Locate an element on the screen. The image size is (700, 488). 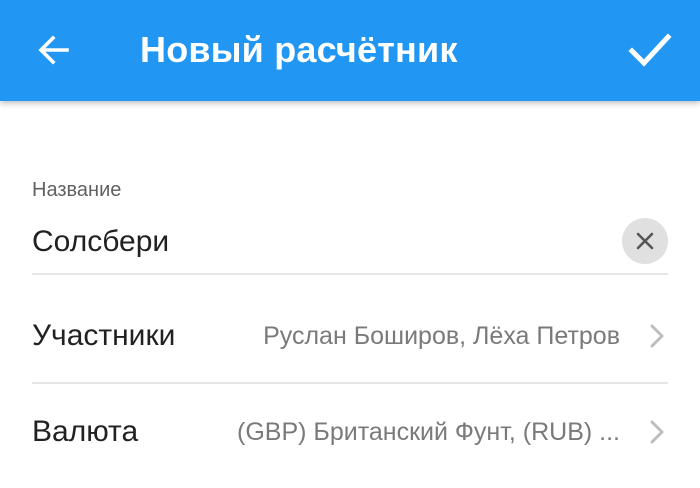
participants-value: Руслан Боширов, Лёха Петров is located at coordinates (441, 336).